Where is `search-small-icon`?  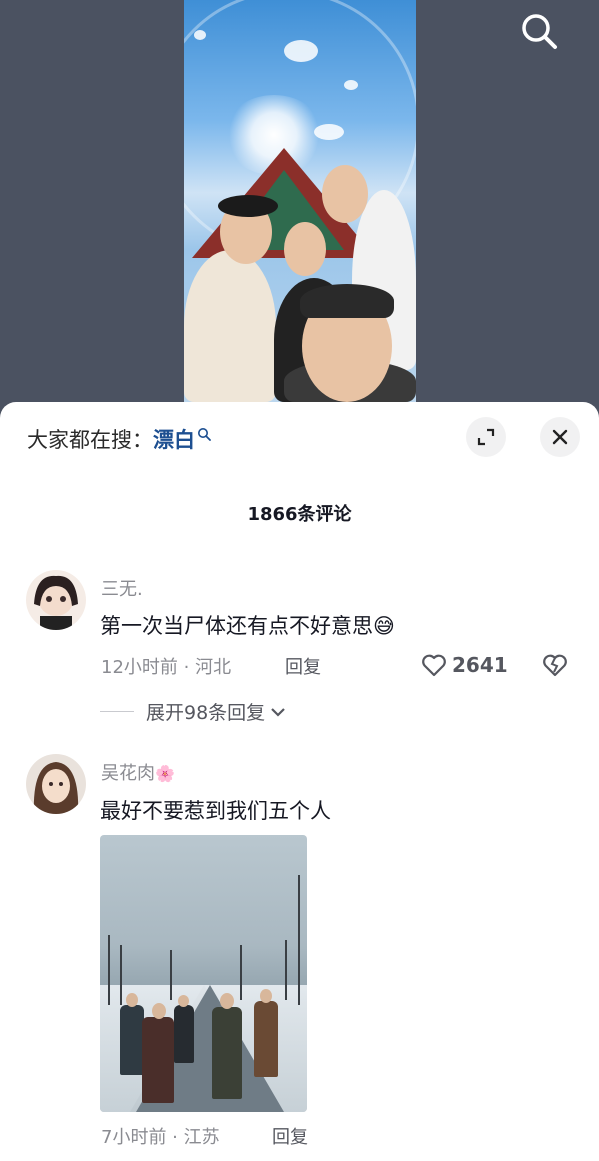
search-small-icon is located at coordinates (204, 434).